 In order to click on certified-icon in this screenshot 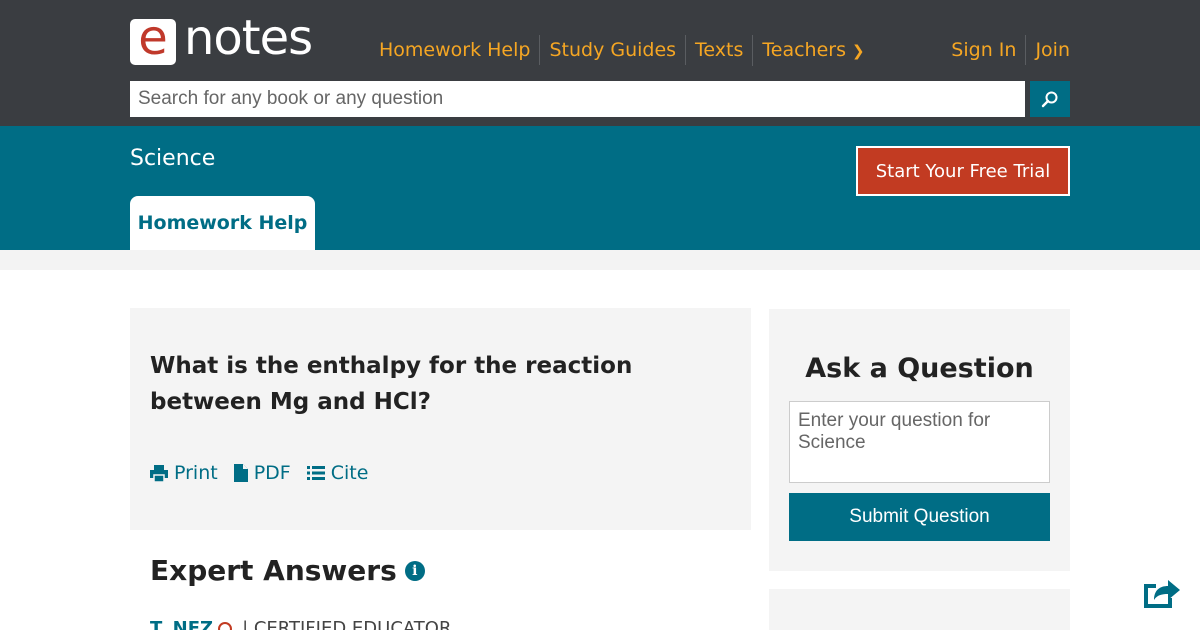, I will do `click(225, 625)`.